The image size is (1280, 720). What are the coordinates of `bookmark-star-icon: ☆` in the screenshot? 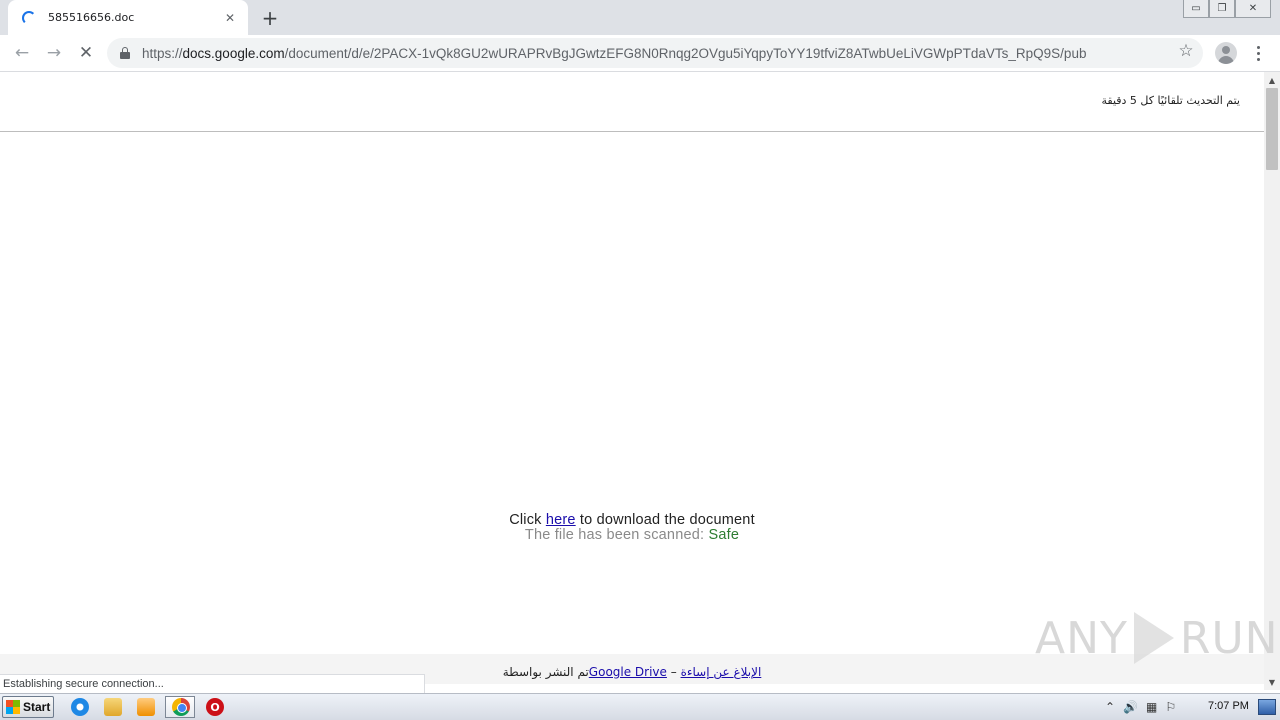 It's located at (1186, 51).